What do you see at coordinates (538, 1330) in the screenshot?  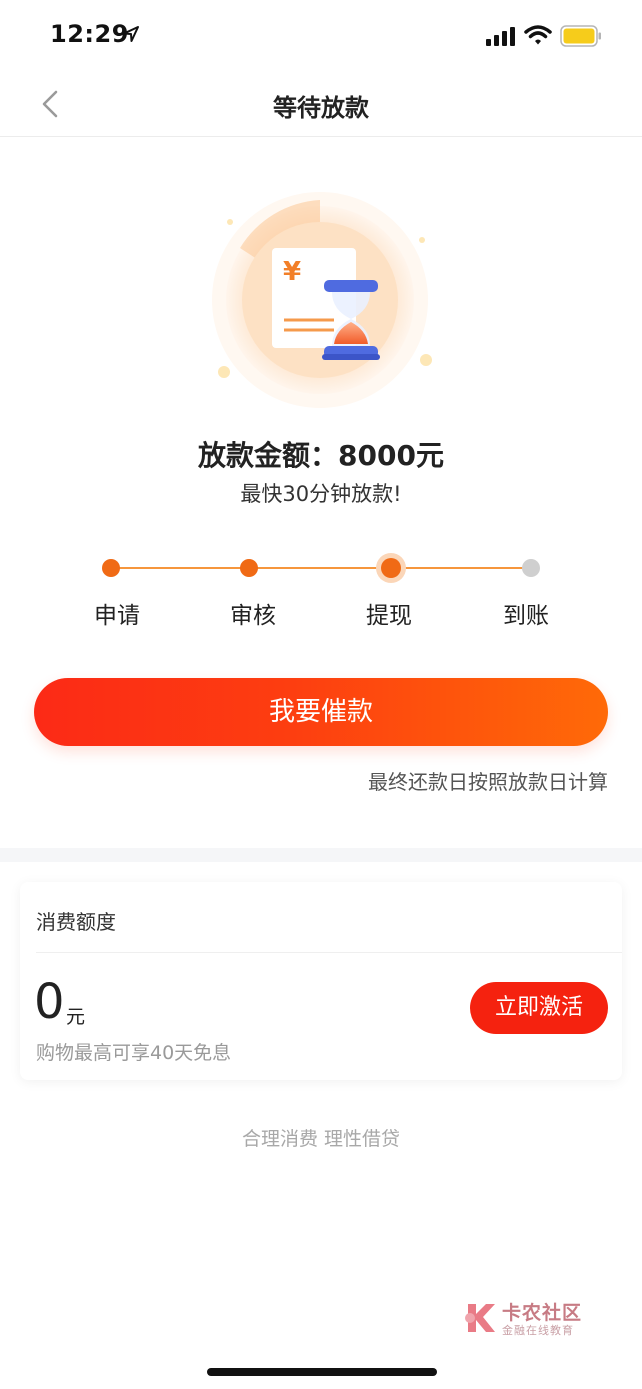 I see `watermark-subtitle: 金融在线教育` at bounding box center [538, 1330].